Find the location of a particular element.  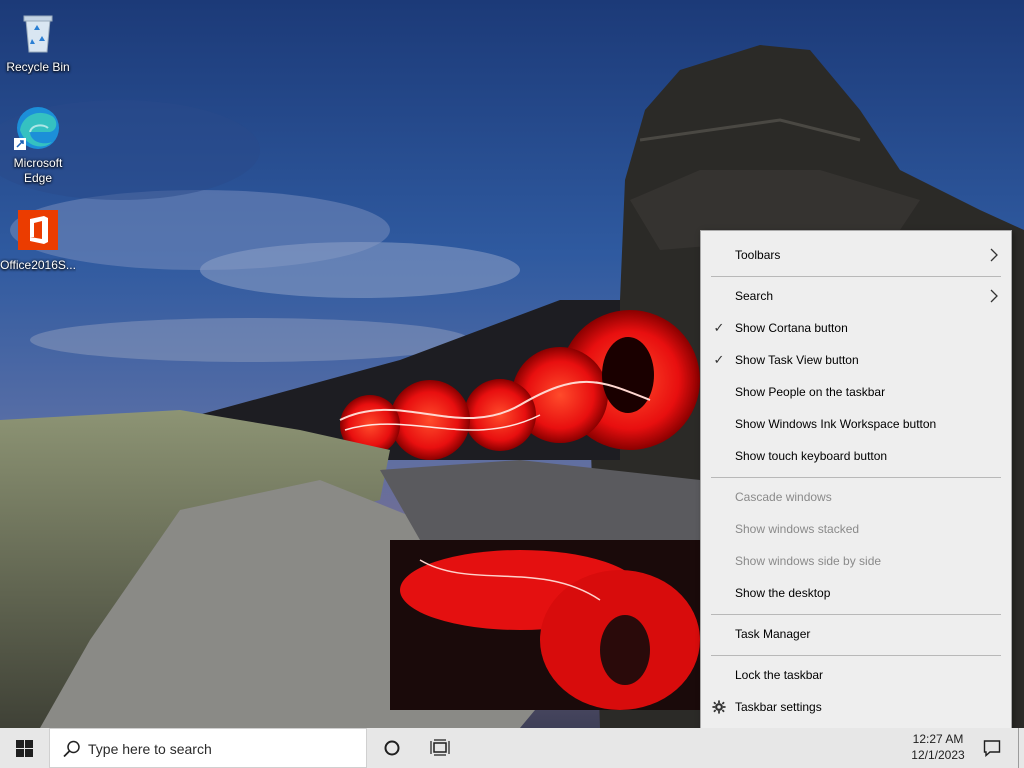

menu-item-lock-taskbar: Lock the taskbar is located at coordinates (856, 675).